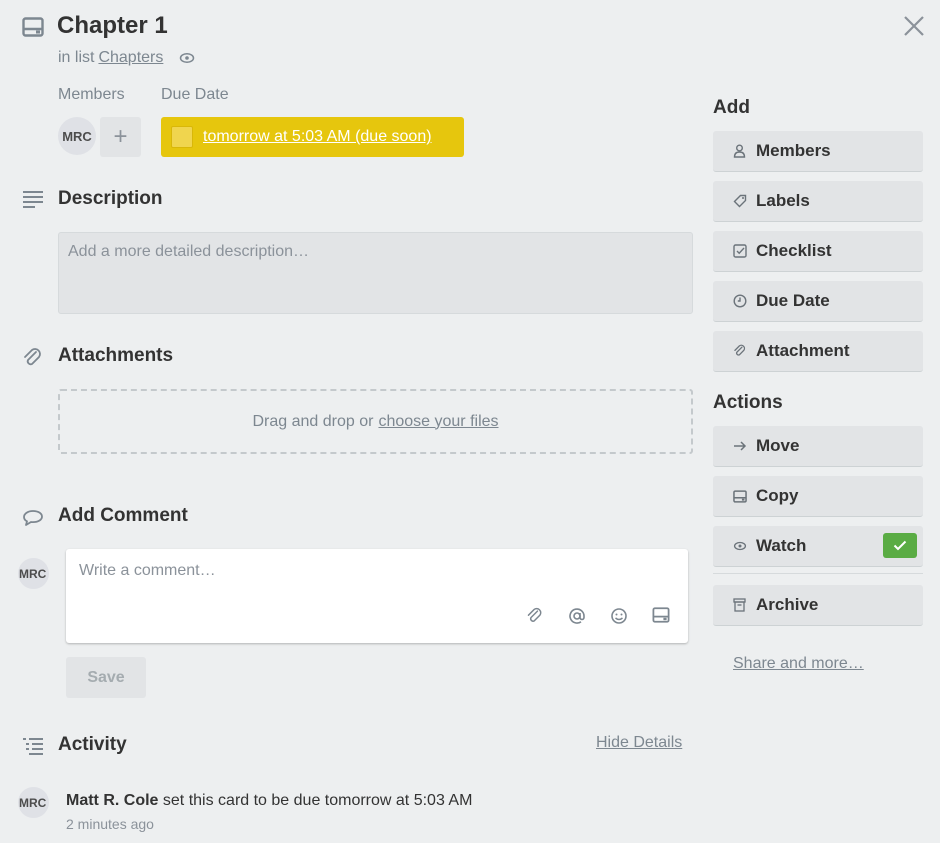  What do you see at coordinates (110, 198) in the screenshot?
I see `description-heading: Description` at bounding box center [110, 198].